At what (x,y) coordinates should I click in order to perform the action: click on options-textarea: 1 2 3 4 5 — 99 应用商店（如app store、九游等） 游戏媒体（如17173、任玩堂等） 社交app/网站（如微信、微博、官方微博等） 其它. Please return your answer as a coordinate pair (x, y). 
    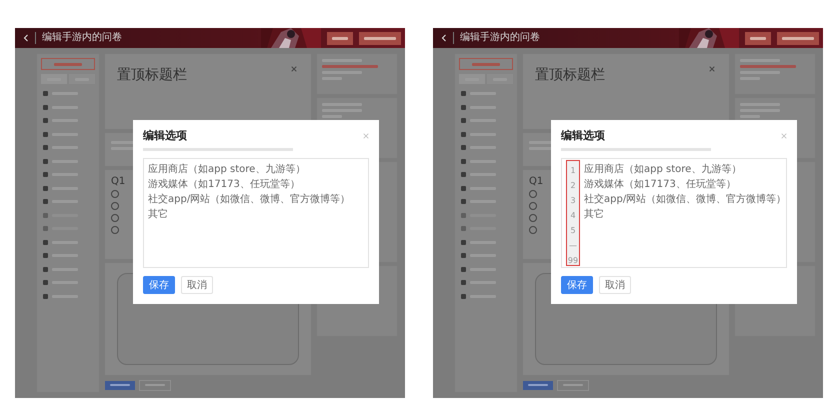
    Looking at the image, I should click on (674, 213).